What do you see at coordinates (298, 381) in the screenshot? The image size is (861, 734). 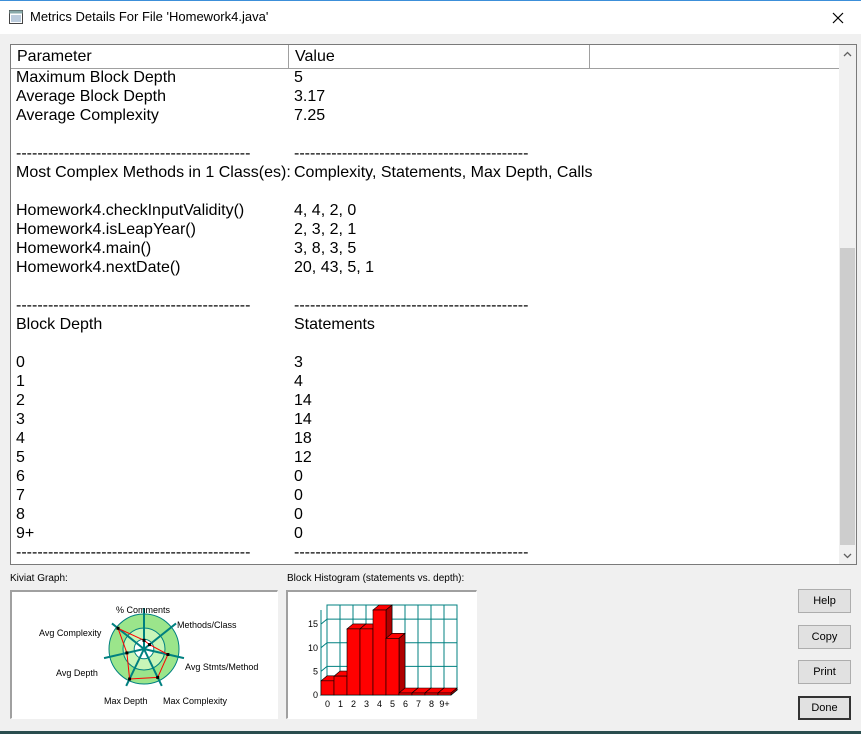 I see `value-cell: 4` at bounding box center [298, 381].